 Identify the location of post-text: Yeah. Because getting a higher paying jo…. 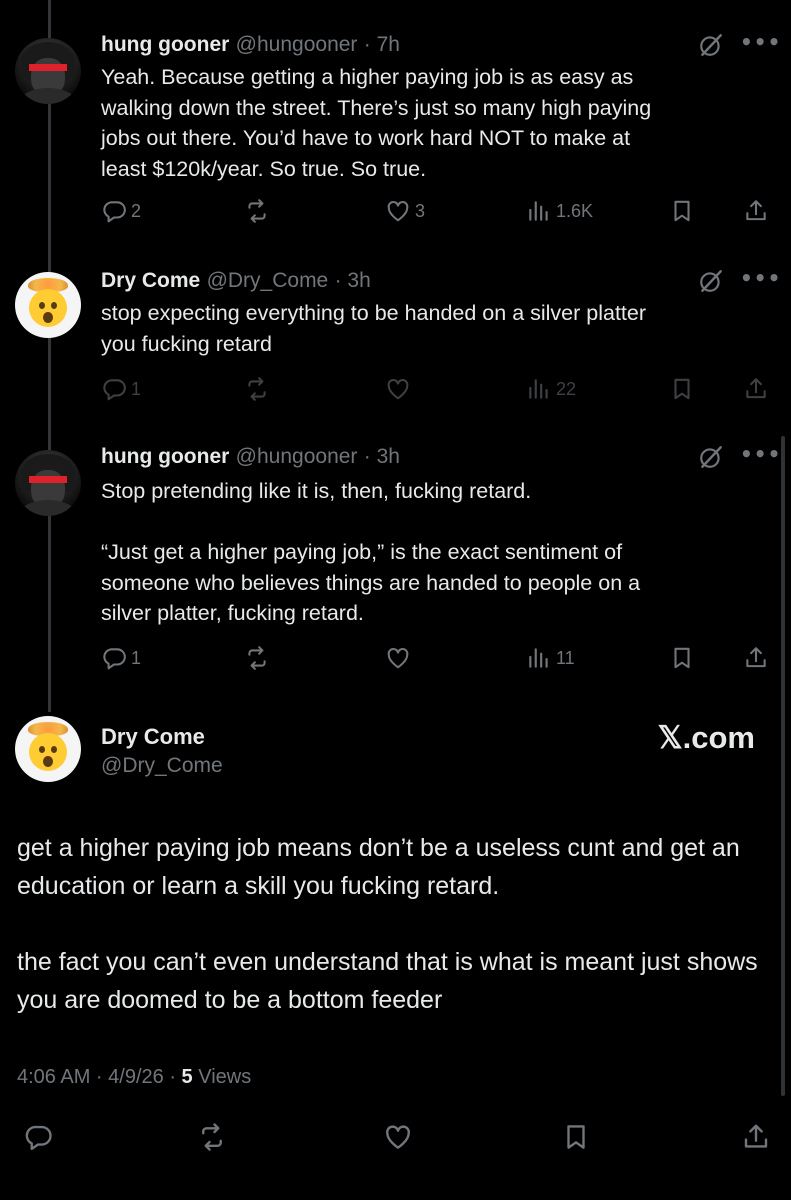
(376, 123).